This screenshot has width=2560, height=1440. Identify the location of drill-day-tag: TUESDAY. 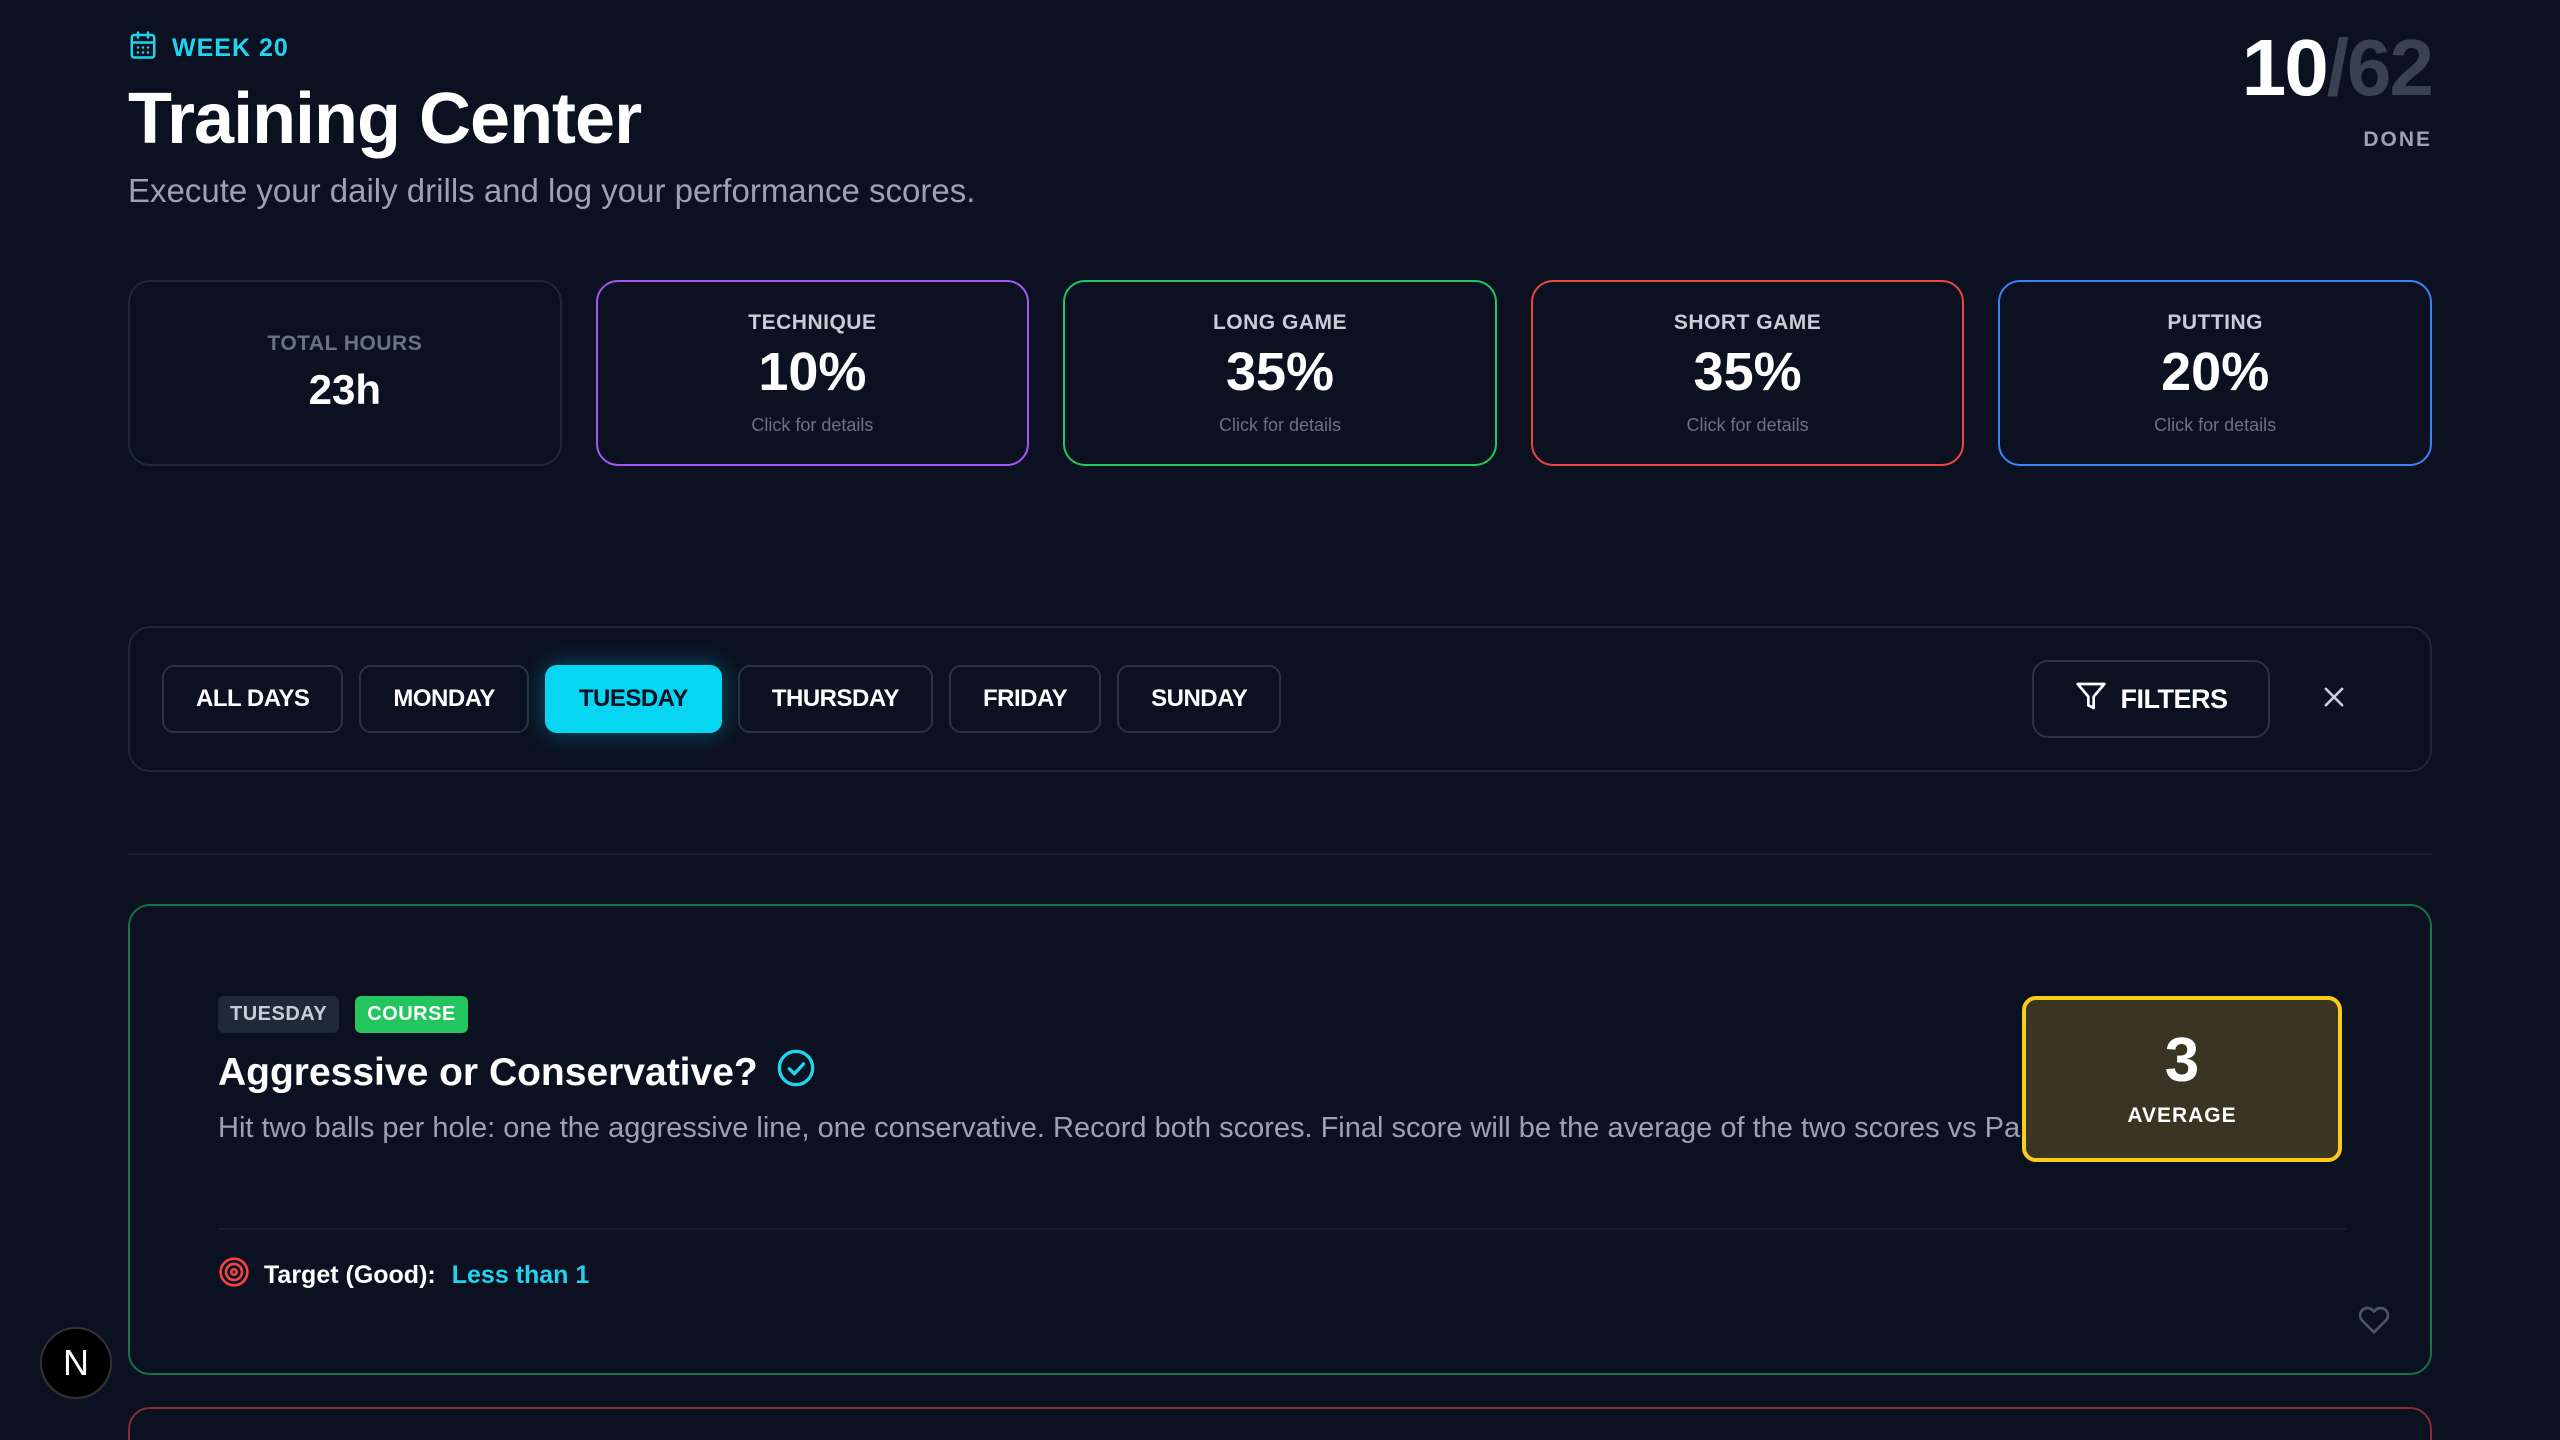
(279, 1014).